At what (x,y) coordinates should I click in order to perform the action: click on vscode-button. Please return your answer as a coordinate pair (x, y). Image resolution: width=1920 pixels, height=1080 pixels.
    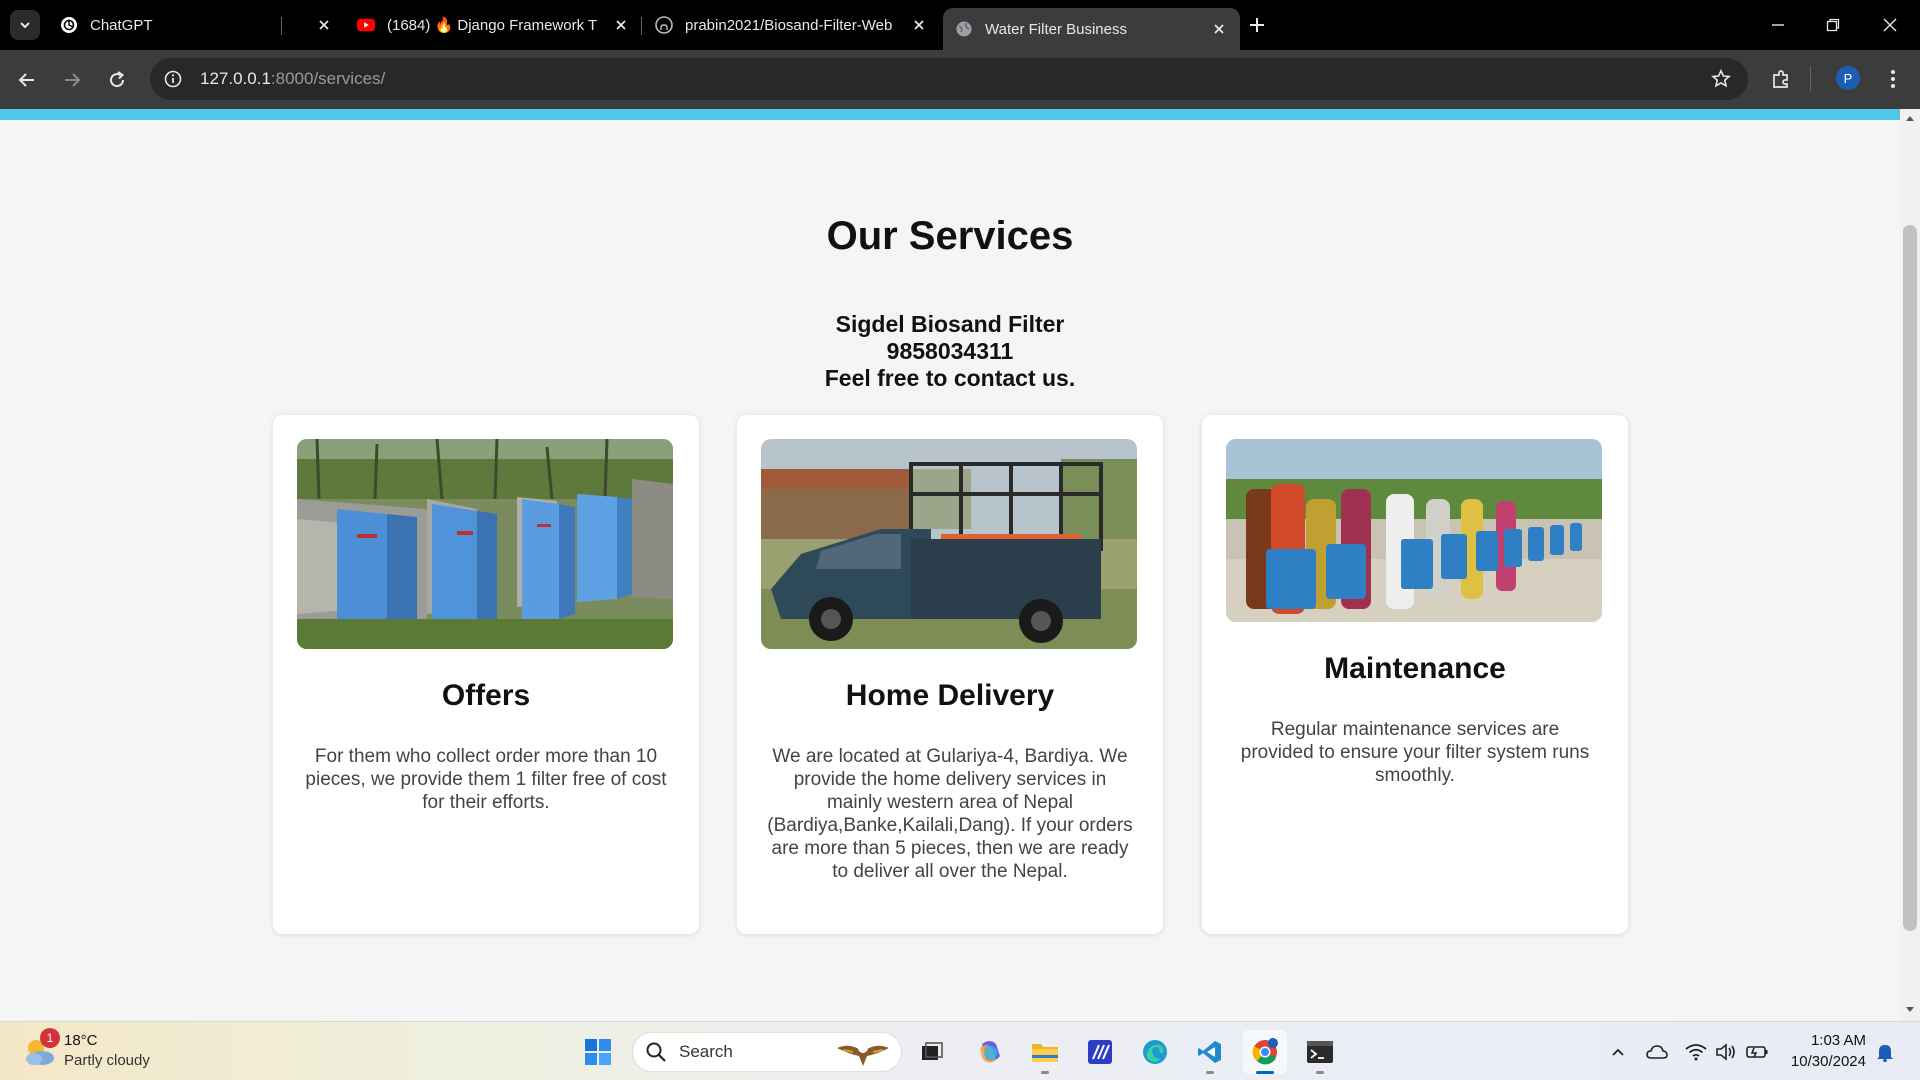
    Looking at the image, I should click on (1210, 1052).